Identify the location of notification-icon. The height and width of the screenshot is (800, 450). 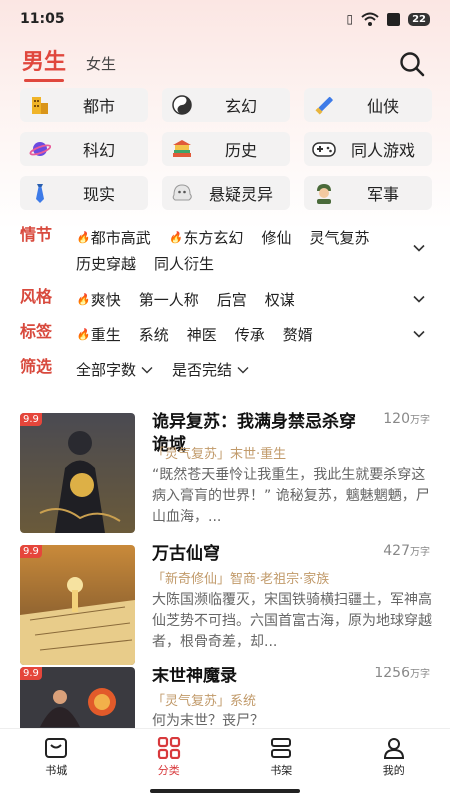
(394, 19).